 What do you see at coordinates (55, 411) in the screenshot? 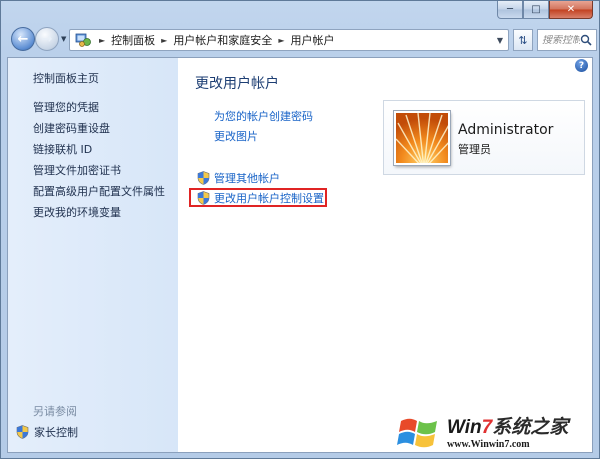
I see `see-also-heading: 另请参阅` at bounding box center [55, 411].